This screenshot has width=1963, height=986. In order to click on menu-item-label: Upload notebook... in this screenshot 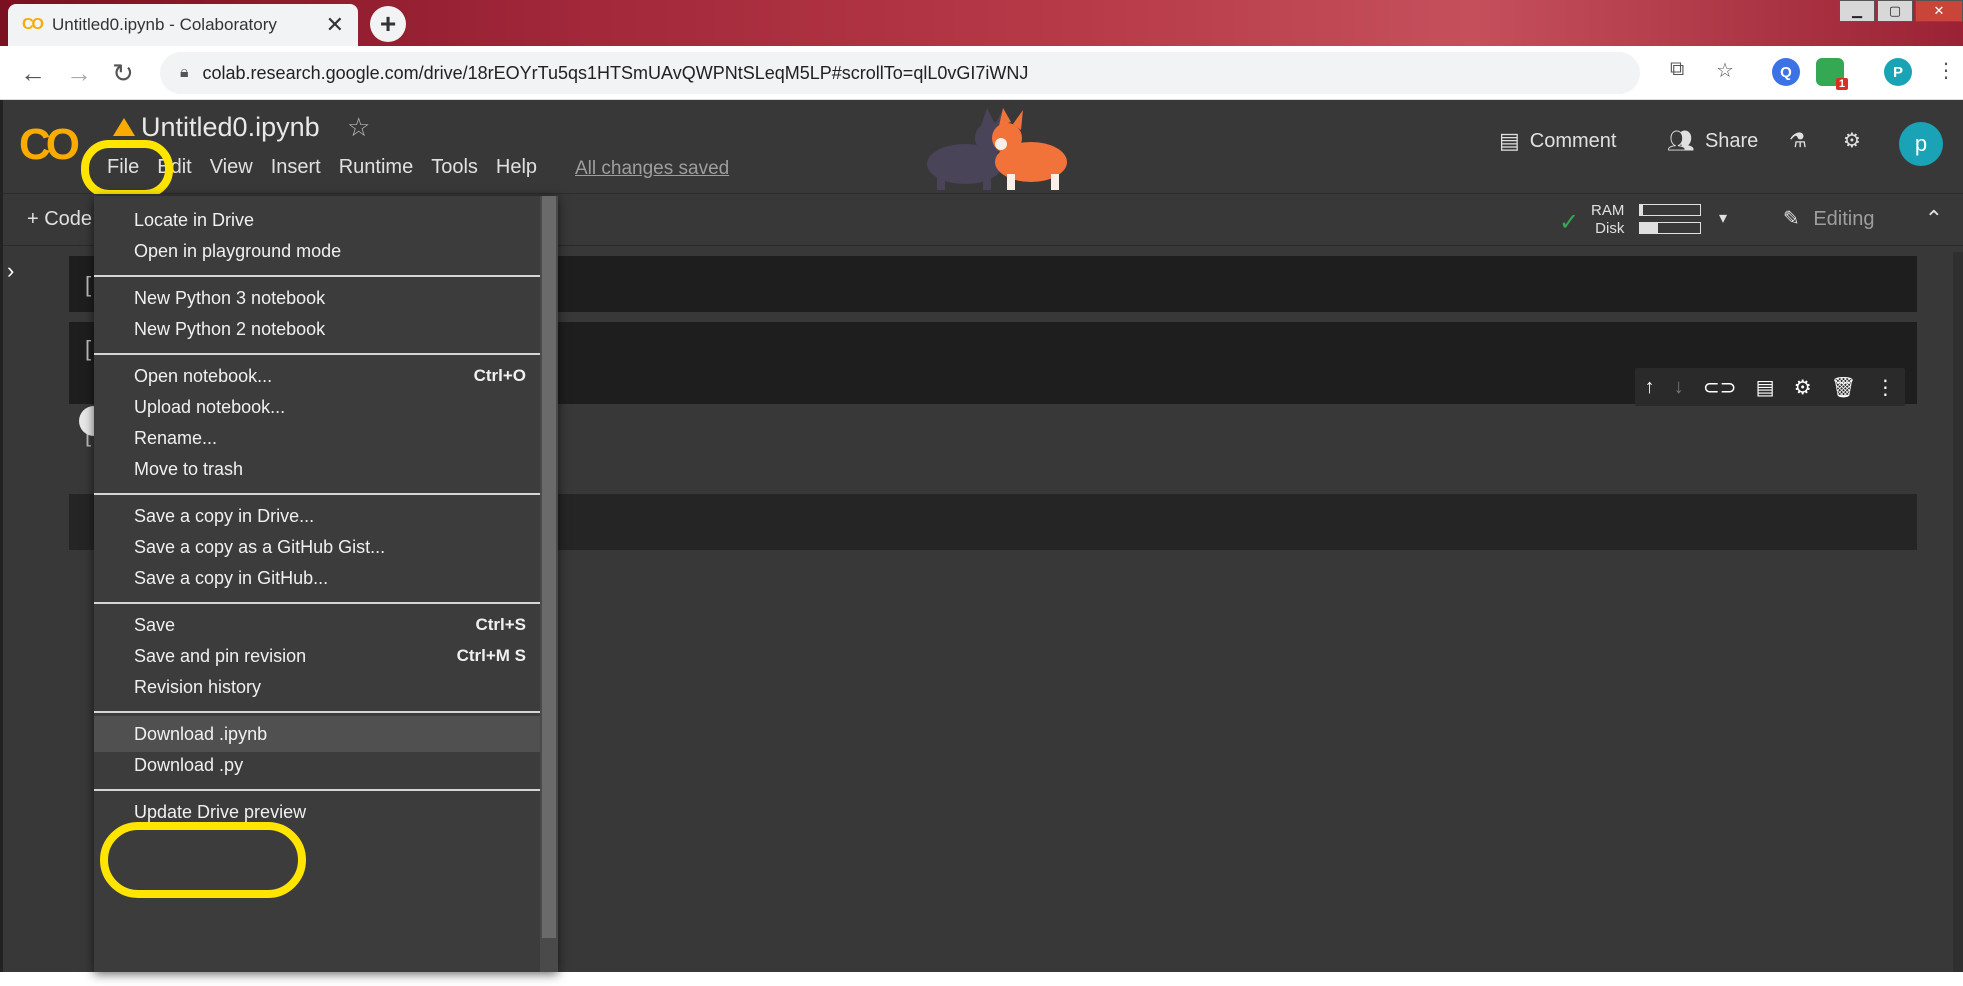, I will do `click(210, 406)`.